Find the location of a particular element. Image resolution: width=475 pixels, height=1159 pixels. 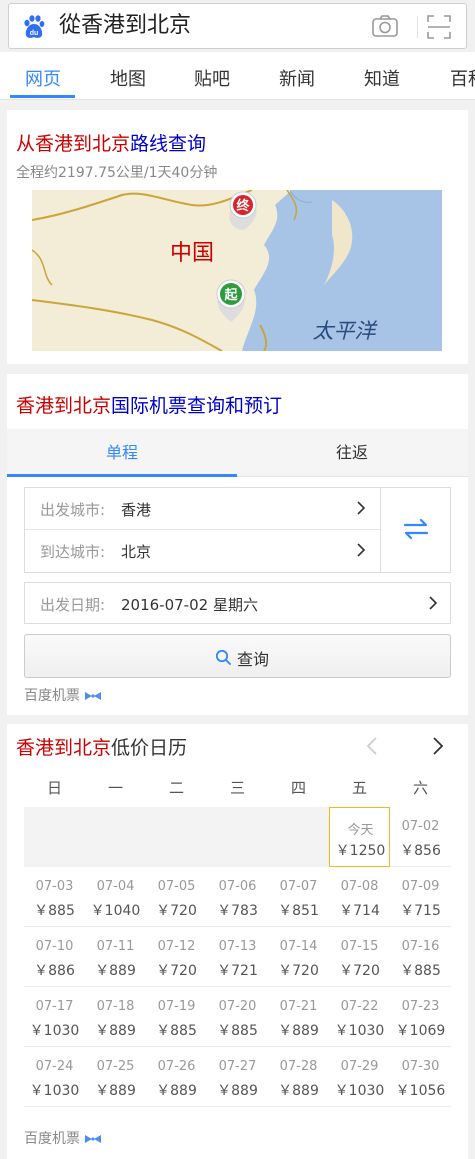

depart-city-value: 香港 is located at coordinates (136, 509).